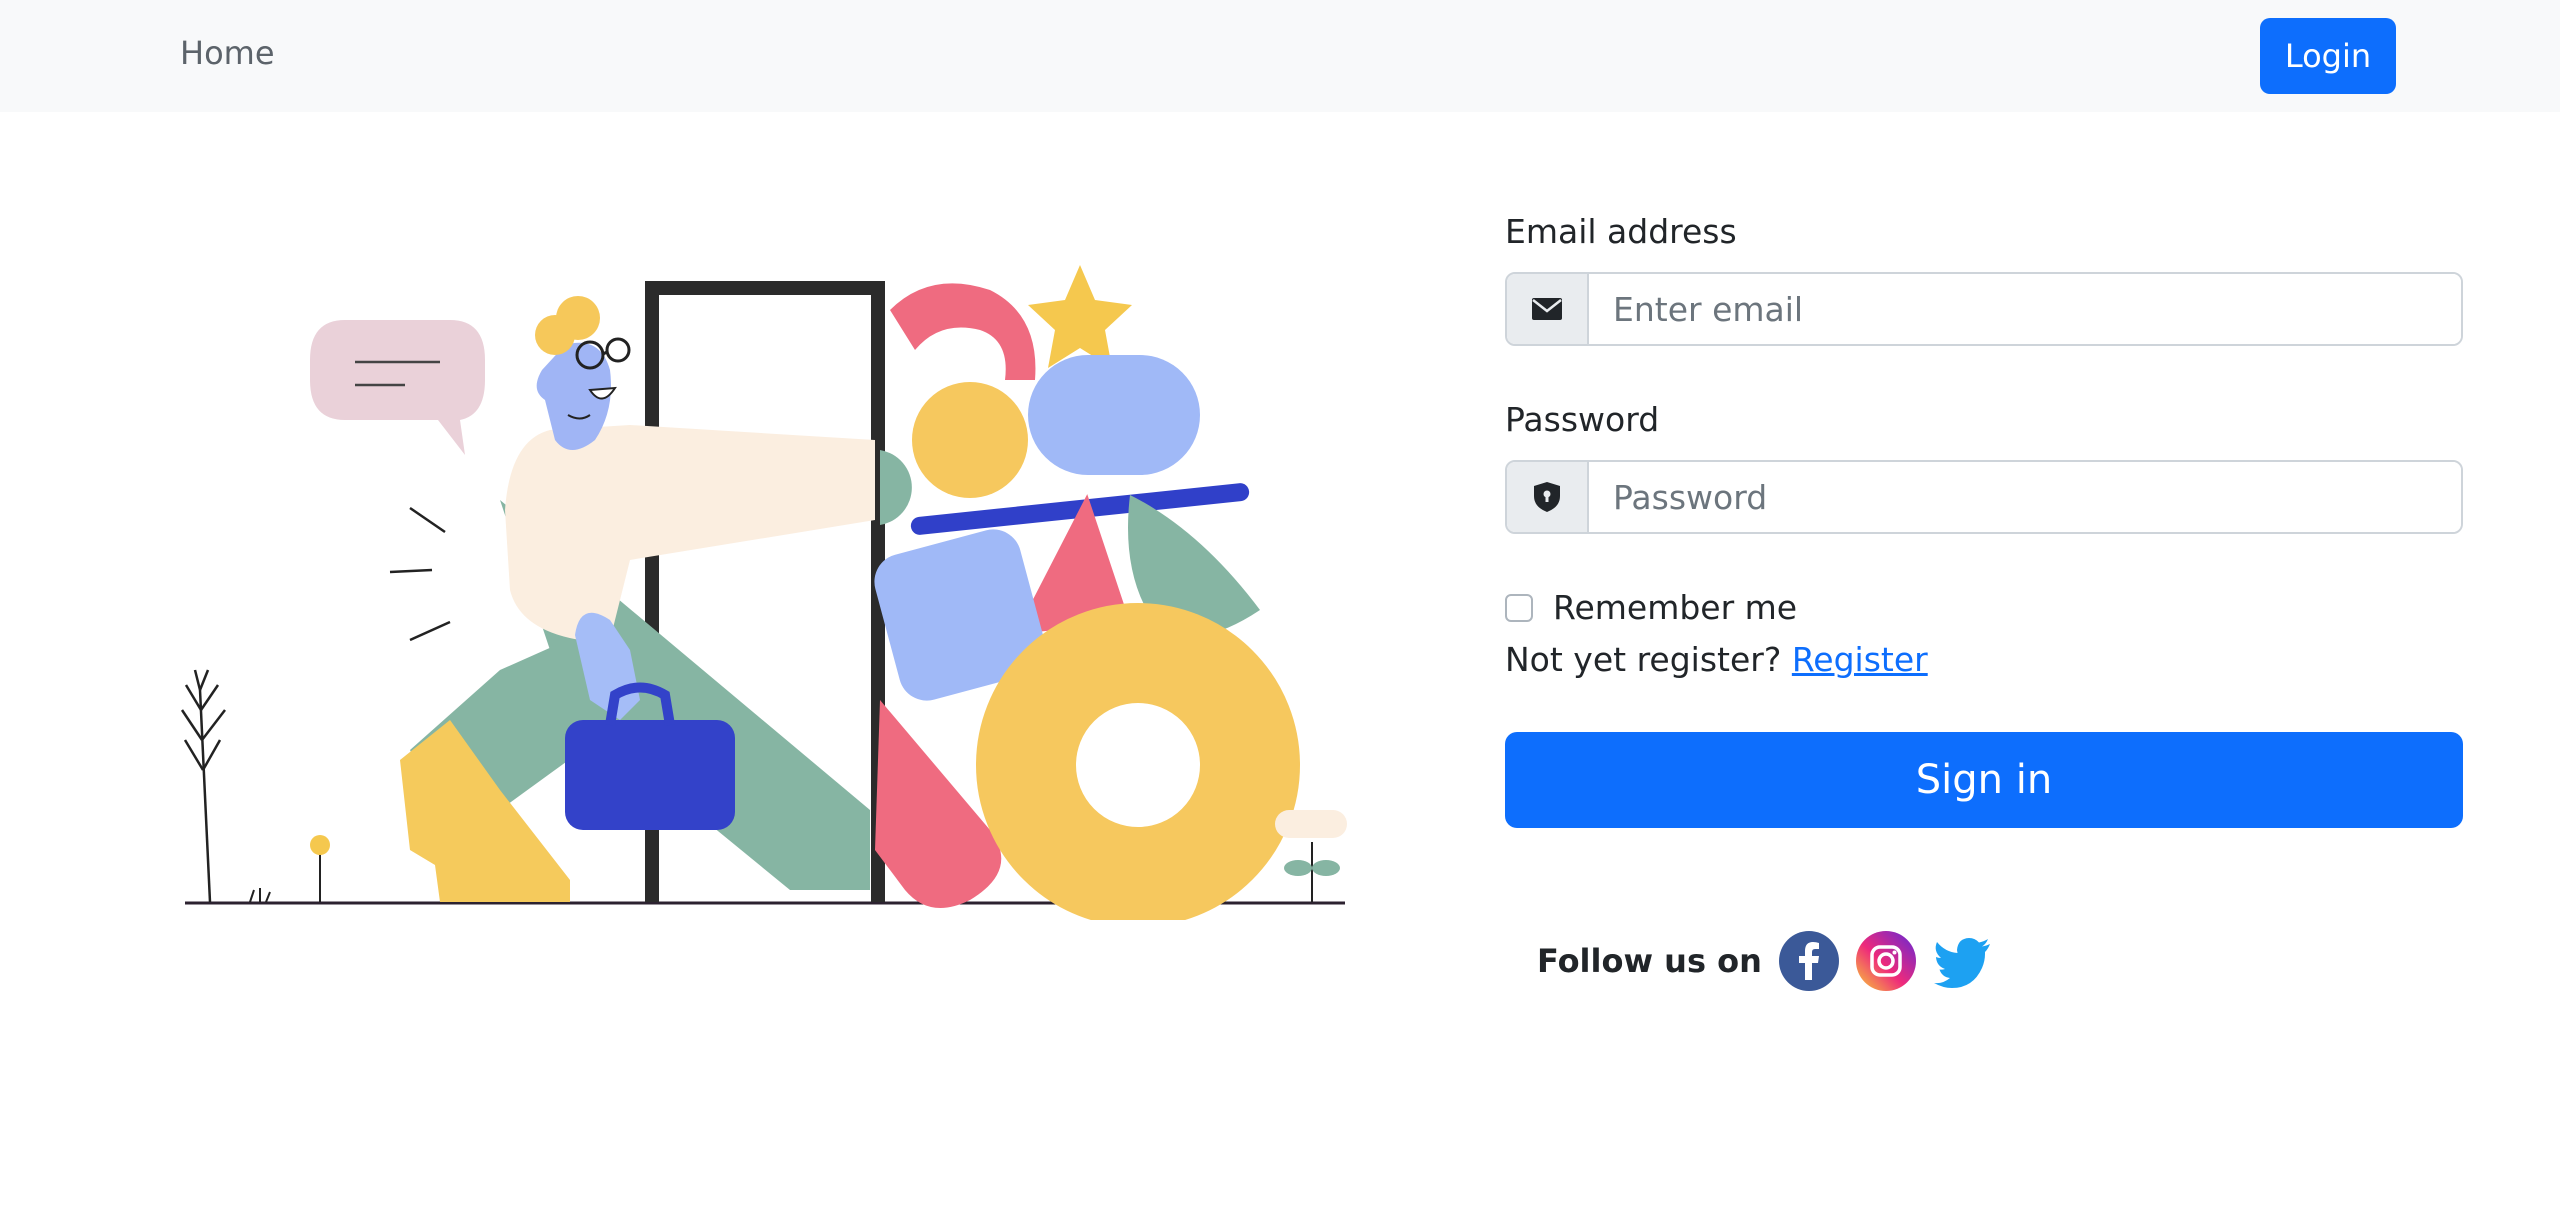  What do you see at coordinates (1643, 659) in the screenshot?
I see `register-prompt: Not yet register?` at bounding box center [1643, 659].